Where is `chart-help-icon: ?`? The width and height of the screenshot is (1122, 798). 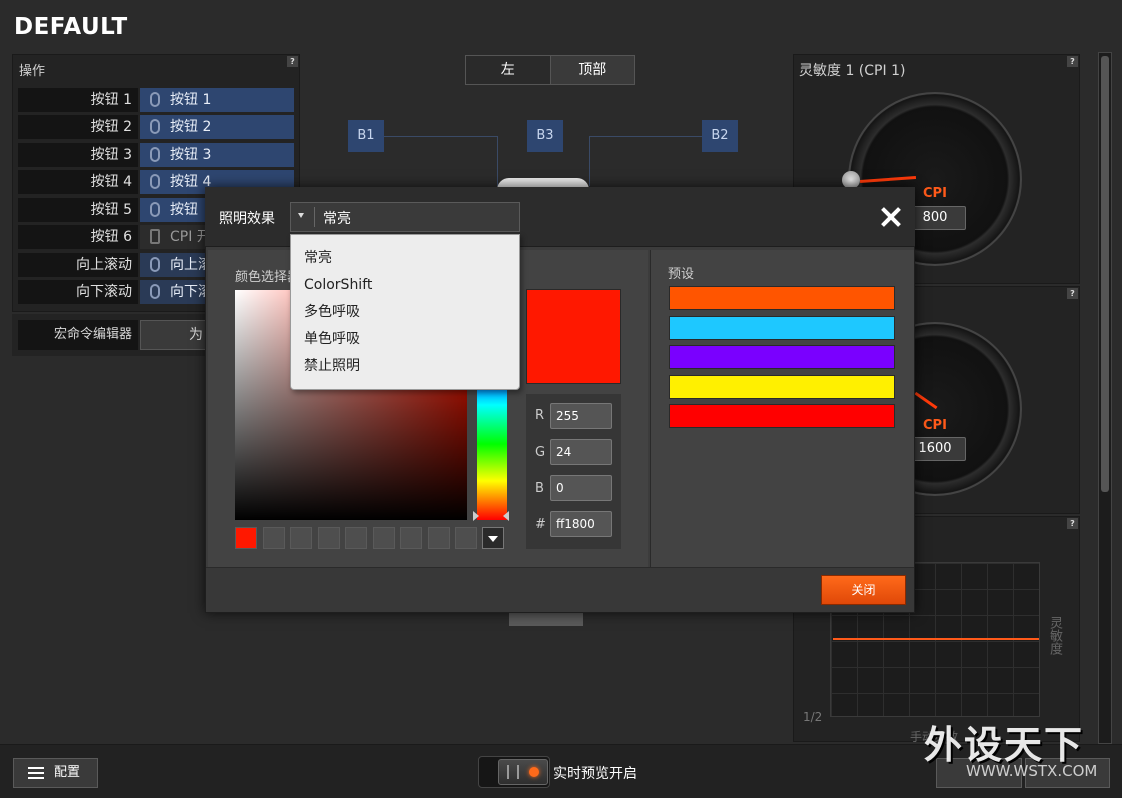
chart-help-icon: ? is located at coordinates (1072, 523).